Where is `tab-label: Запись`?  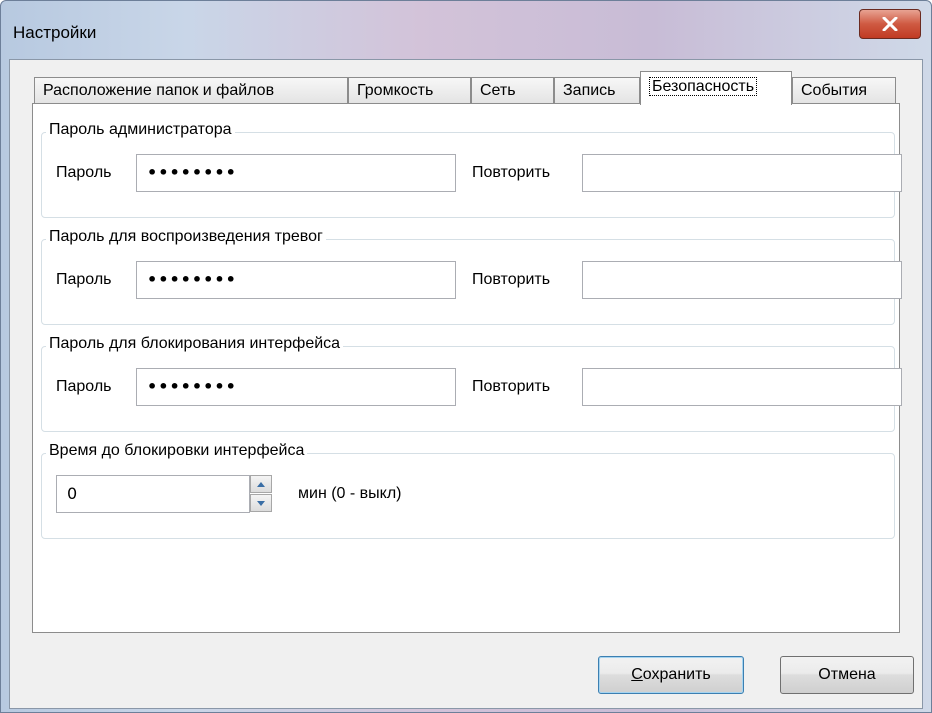
tab-label: Запись is located at coordinates (589, 90).